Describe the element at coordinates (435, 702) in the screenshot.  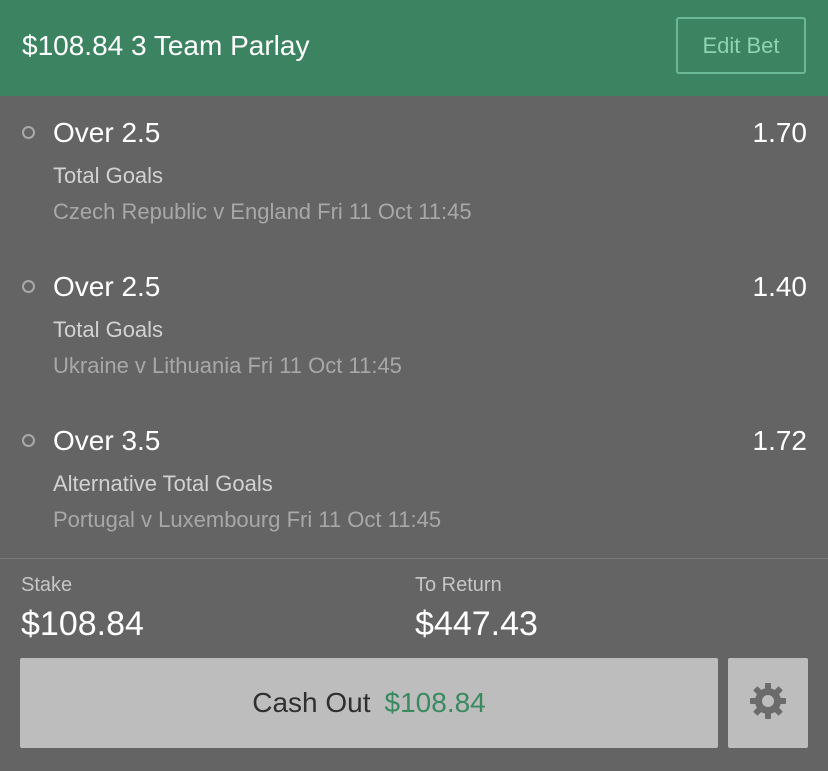
I see `cash-out-amount: $108.84` at that location.